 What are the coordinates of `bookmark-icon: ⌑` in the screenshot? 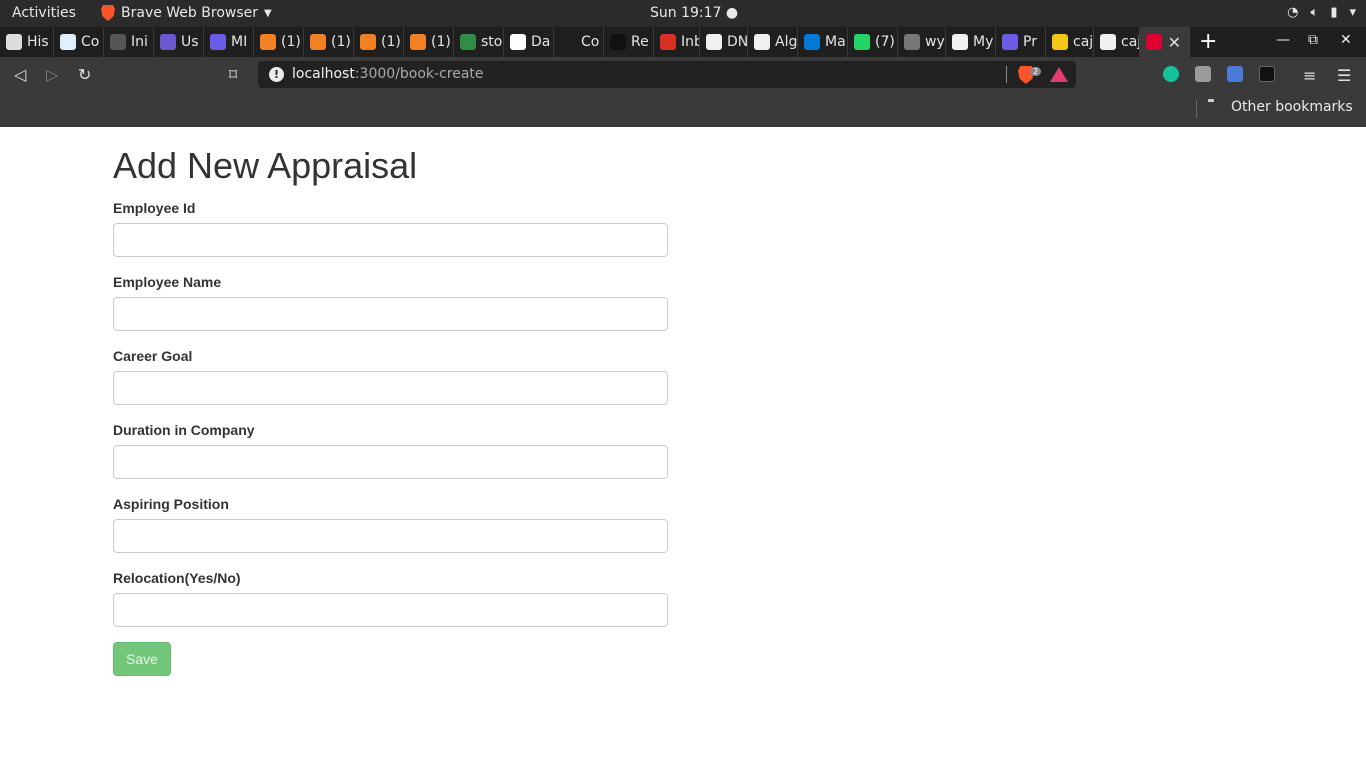 It's located at (233, 74).